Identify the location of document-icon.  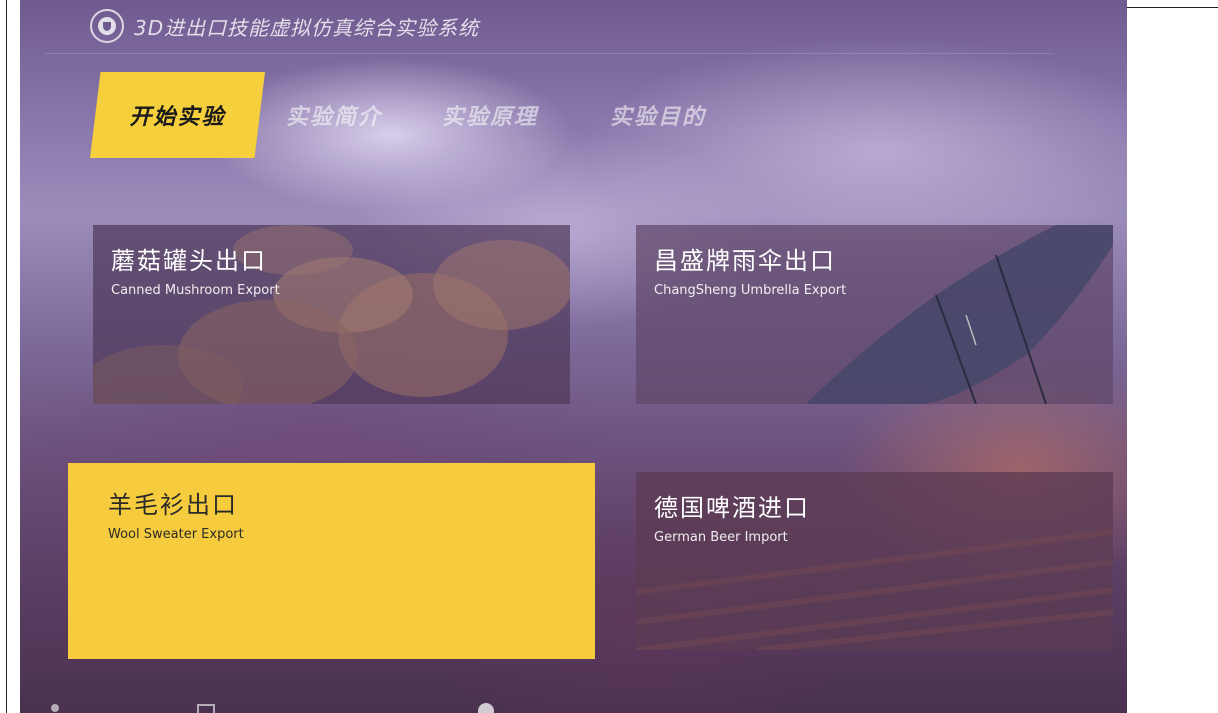
(206, 708).